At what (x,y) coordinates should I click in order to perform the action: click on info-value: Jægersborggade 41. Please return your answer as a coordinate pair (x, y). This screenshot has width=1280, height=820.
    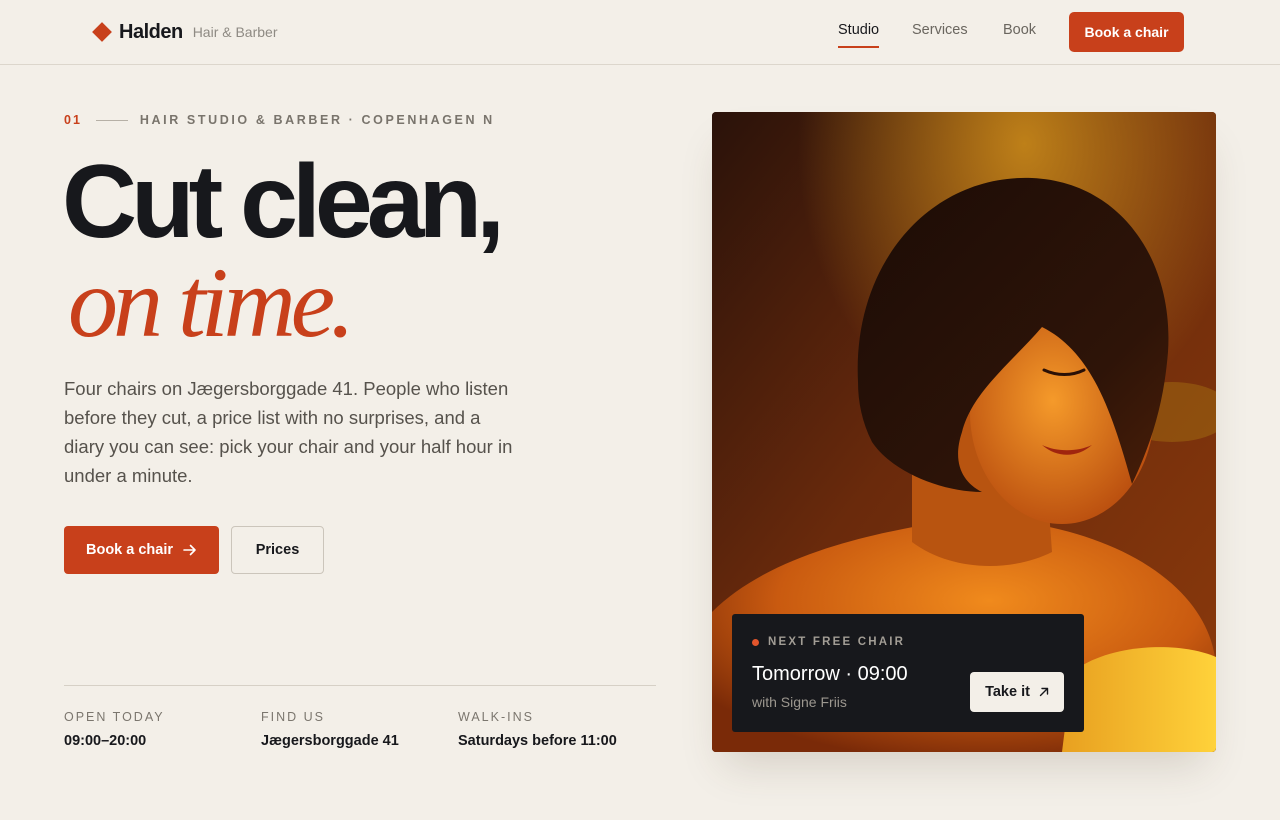
    Looking at the image, I should click on (330, 741).